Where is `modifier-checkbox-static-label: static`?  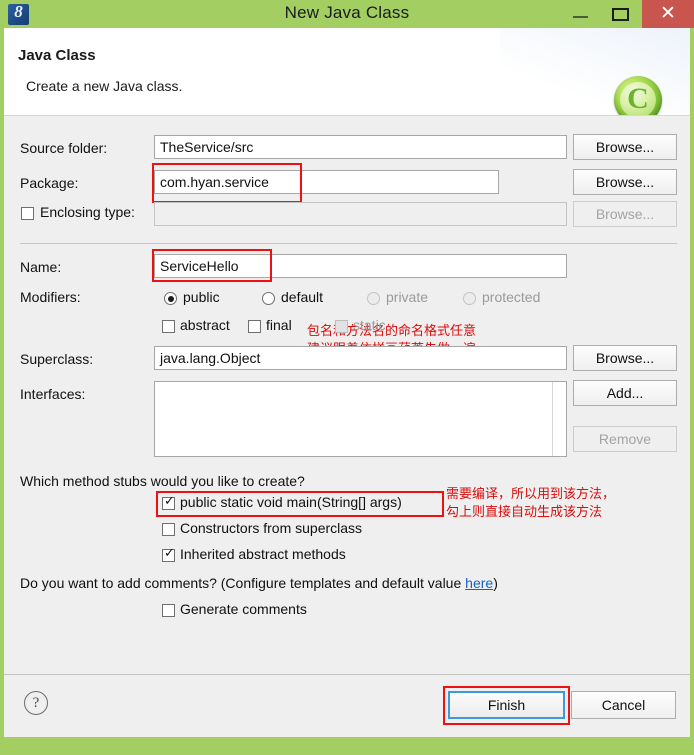 modifier-checkbox-static-label: static is located at coordinates (369, 325).